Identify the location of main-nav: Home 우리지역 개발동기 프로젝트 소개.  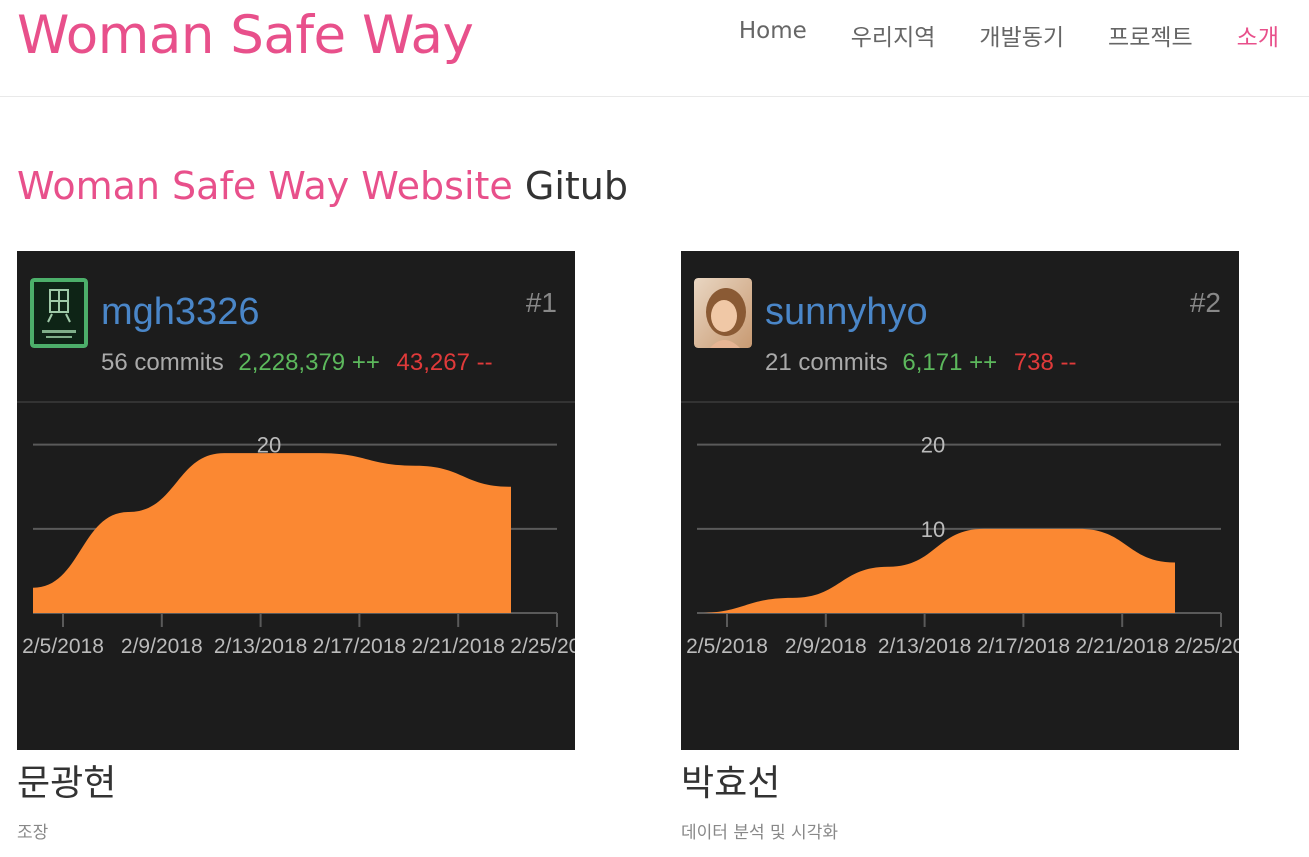
(1009, 35).